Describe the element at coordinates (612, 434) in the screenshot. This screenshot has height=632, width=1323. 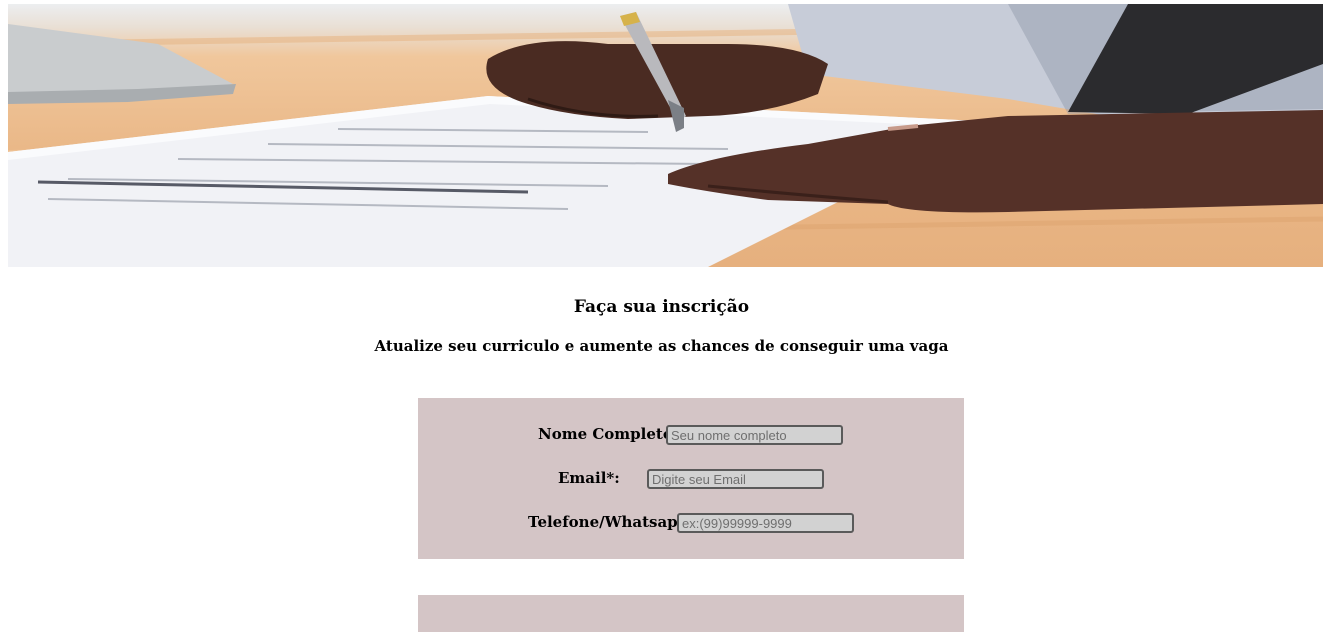
I see `full-name-label: Nome Completo*:` at that location.